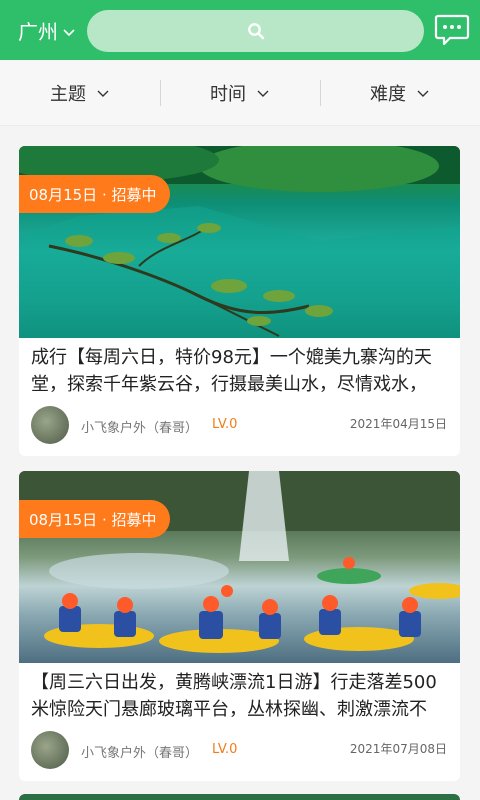  Describe the element at coordinates (398, 424) in the screenshot. I see `post-date: 2021年04月15日` at that location.